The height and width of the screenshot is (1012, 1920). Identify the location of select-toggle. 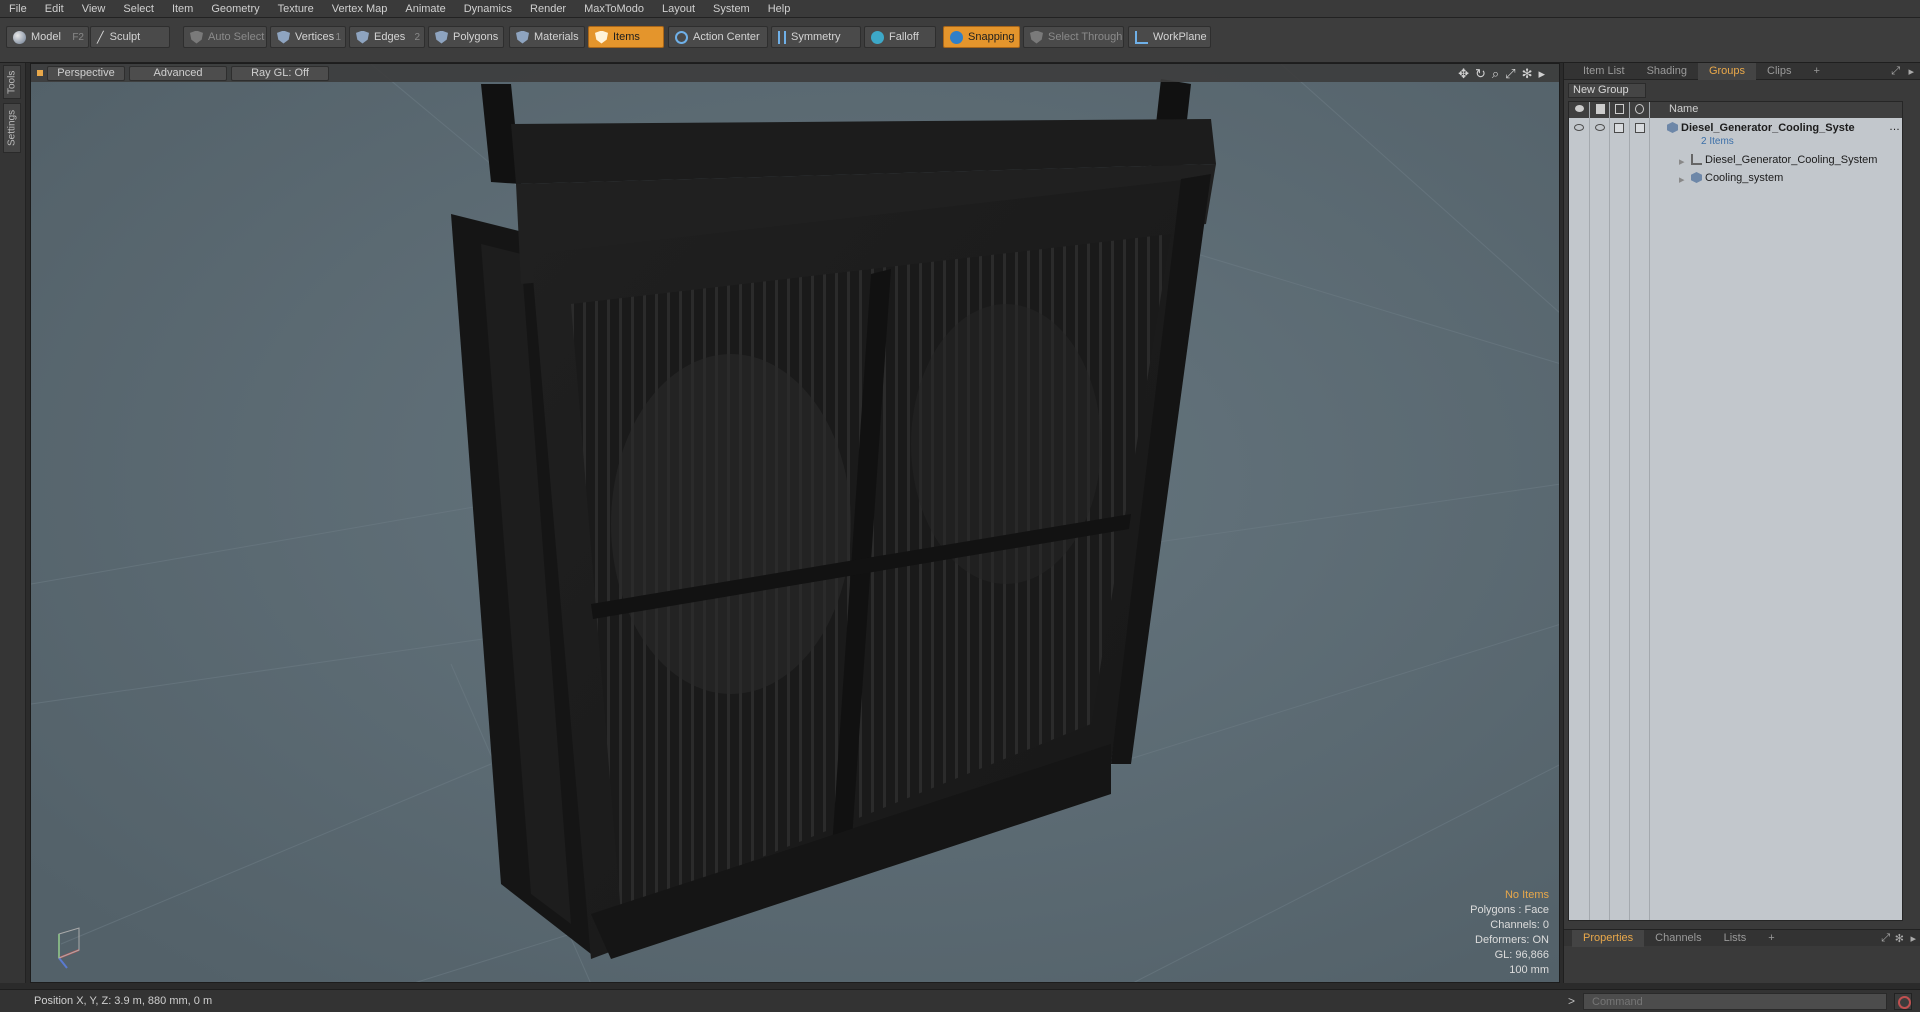
(1640, 128).